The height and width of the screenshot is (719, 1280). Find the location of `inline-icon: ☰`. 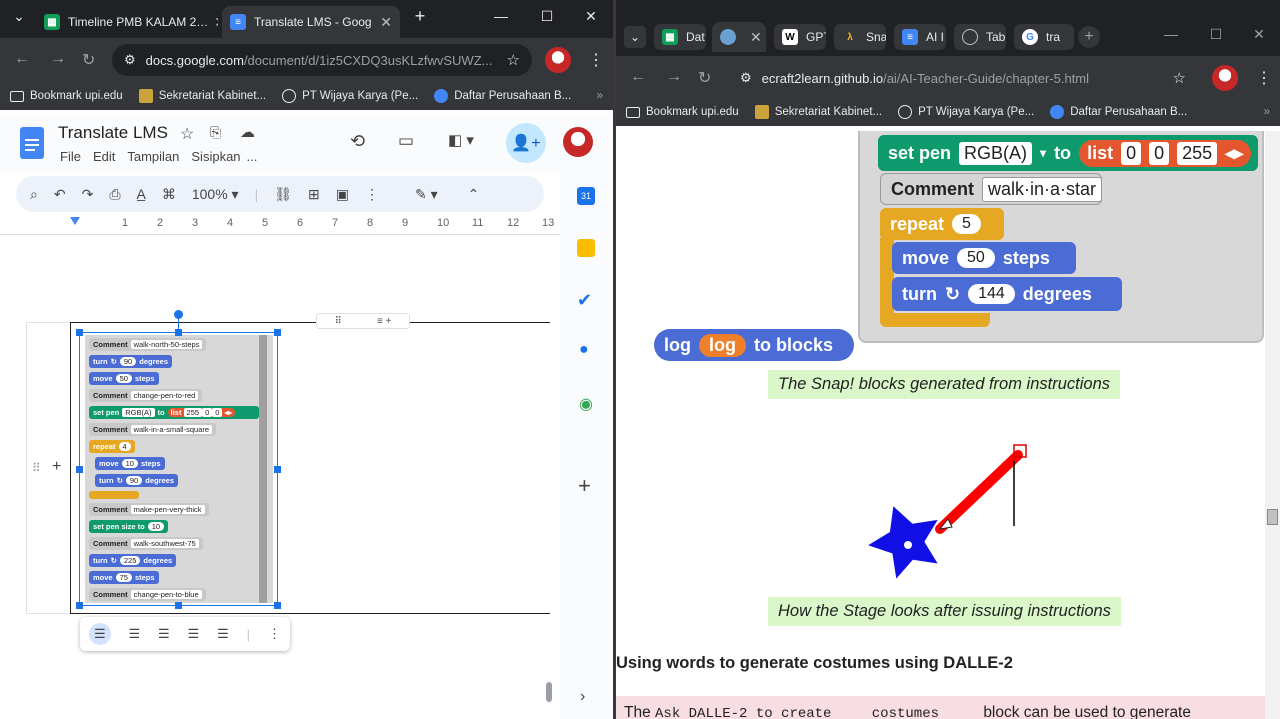

inline-icon: ☰ is located at coordinates (99, 634).